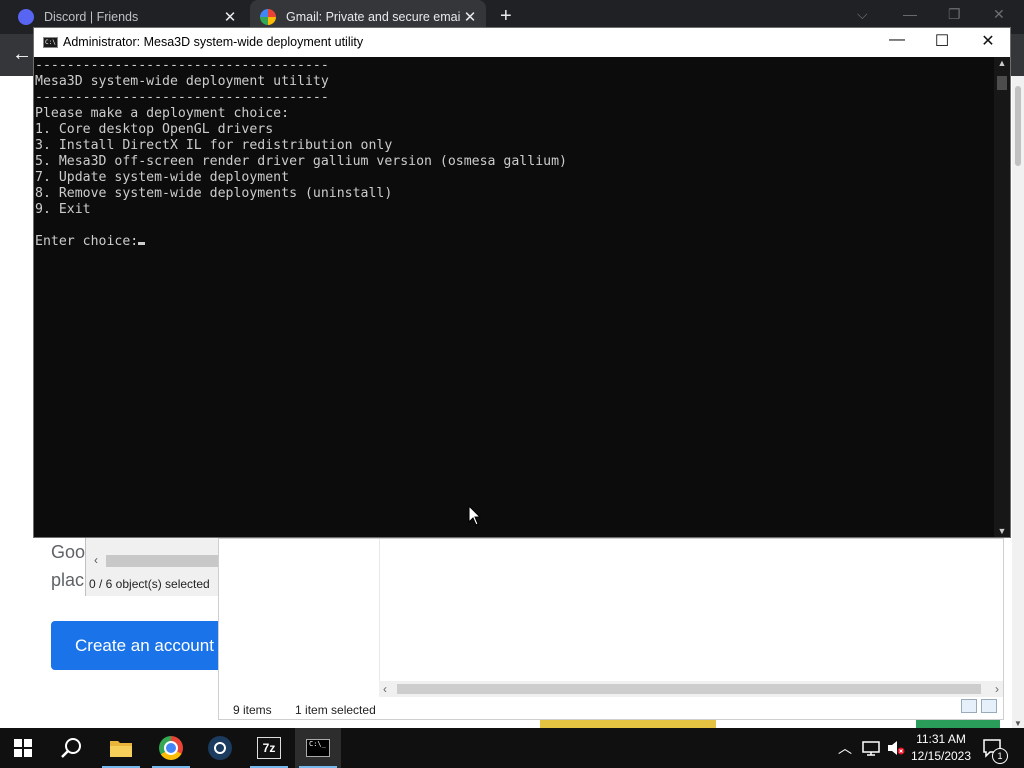 This screenshot has height=768, width=1024. Describe the element at coordinates (506, 16) in the screenshot. I see `new-tab-button: +` at that location.